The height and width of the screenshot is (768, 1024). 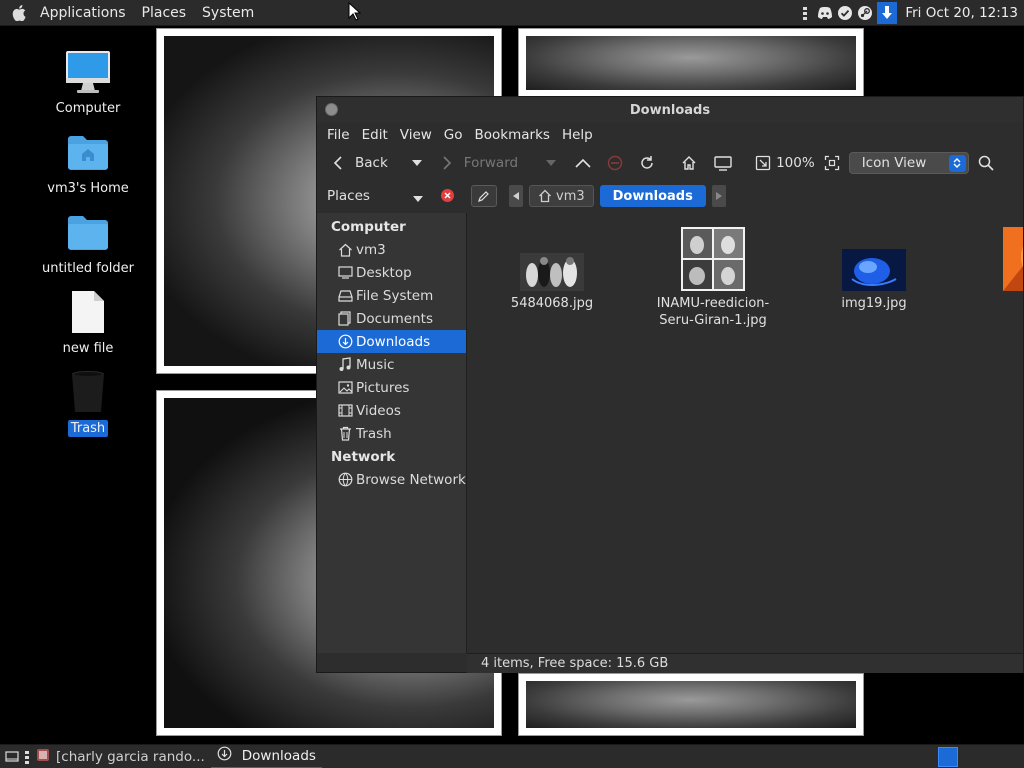 I want to click on desktop-icon-new-file: new file, so click(x=88, y=322).